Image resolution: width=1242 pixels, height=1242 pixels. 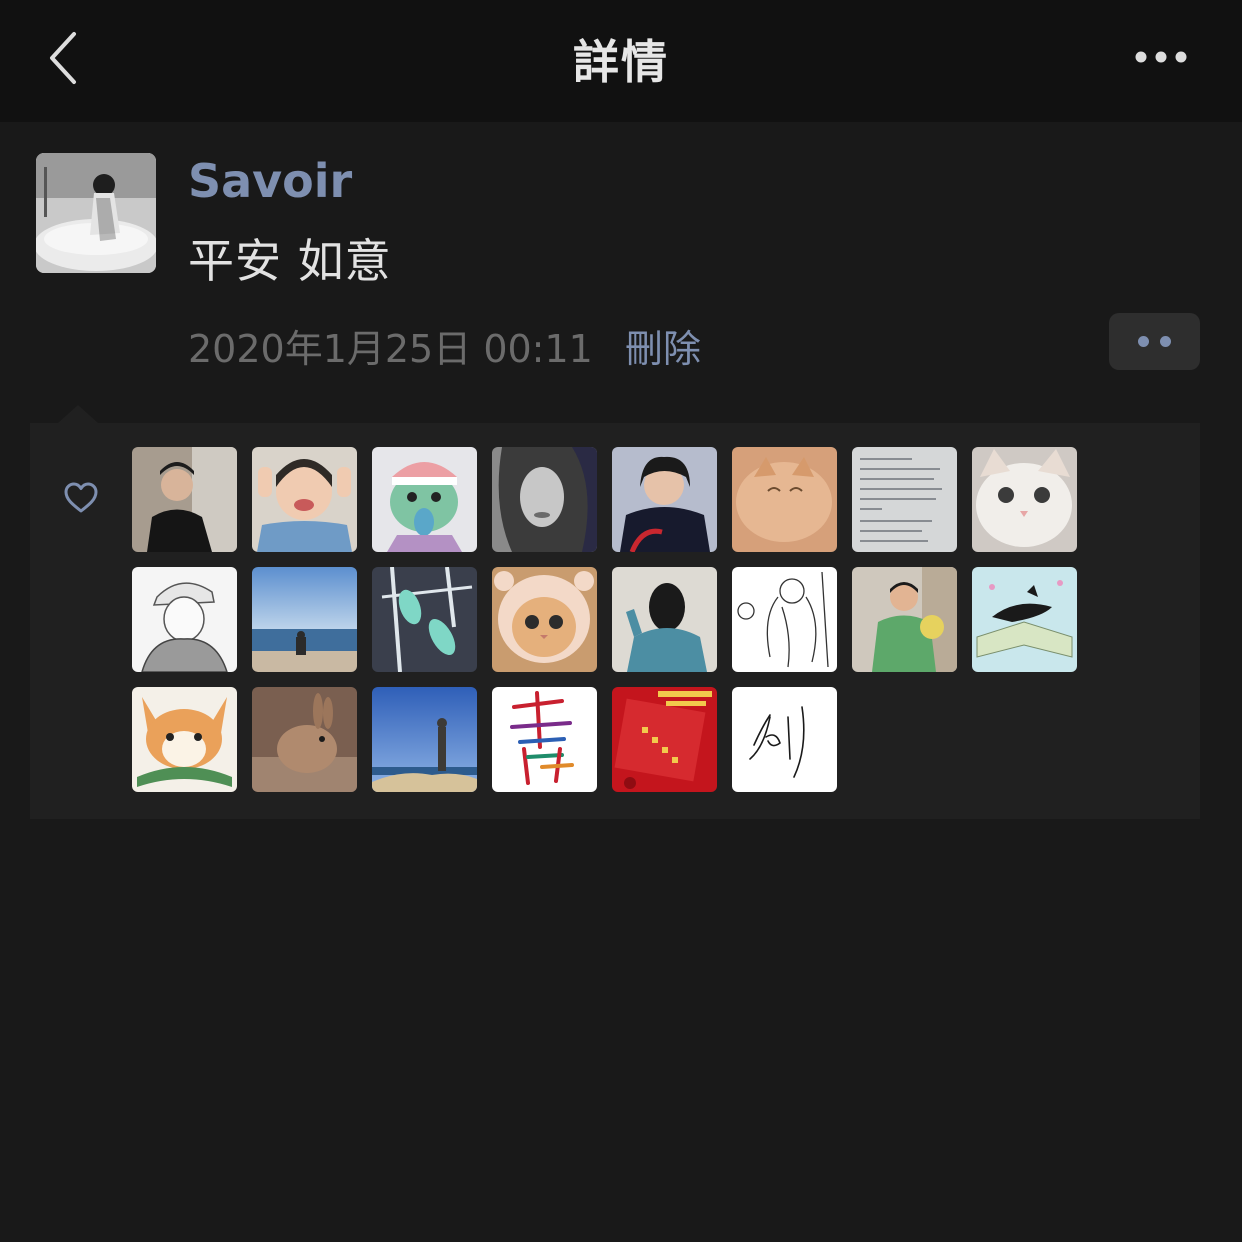 I want to click on liker-avatar-orange-cat, so click(x=784, y=499).